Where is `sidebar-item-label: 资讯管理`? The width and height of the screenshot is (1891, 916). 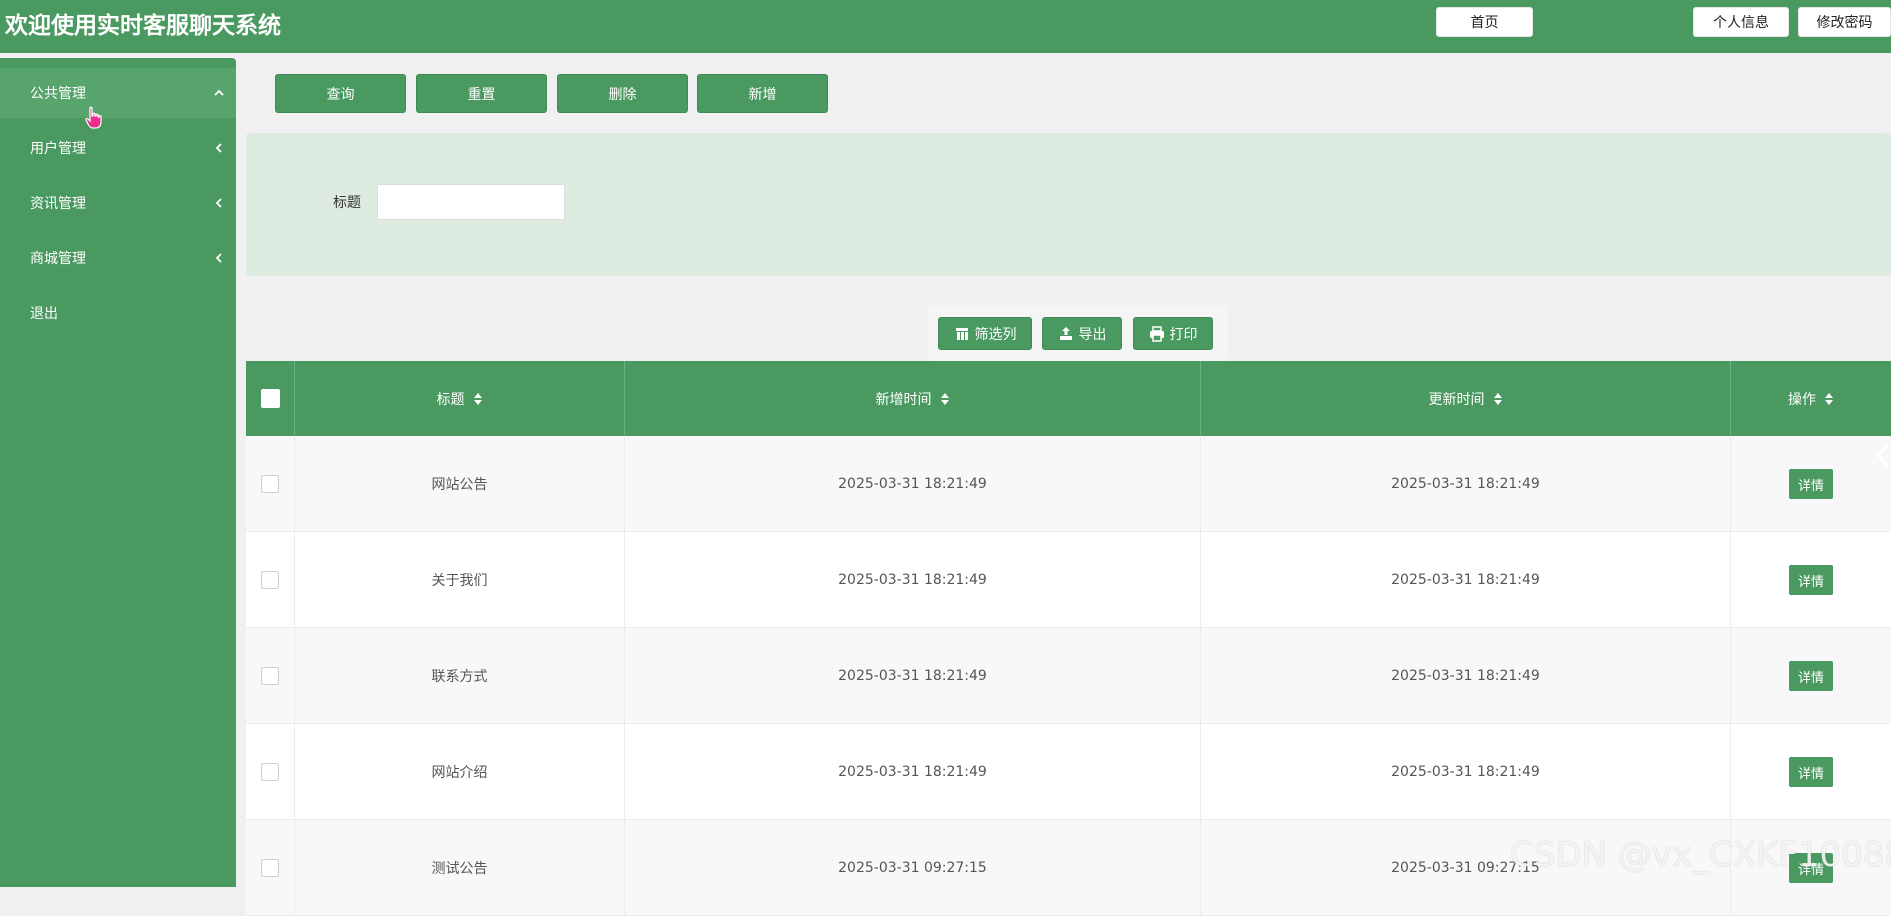 sidebar-item-label: 资讯管理 is located at coordinates (58, 204).